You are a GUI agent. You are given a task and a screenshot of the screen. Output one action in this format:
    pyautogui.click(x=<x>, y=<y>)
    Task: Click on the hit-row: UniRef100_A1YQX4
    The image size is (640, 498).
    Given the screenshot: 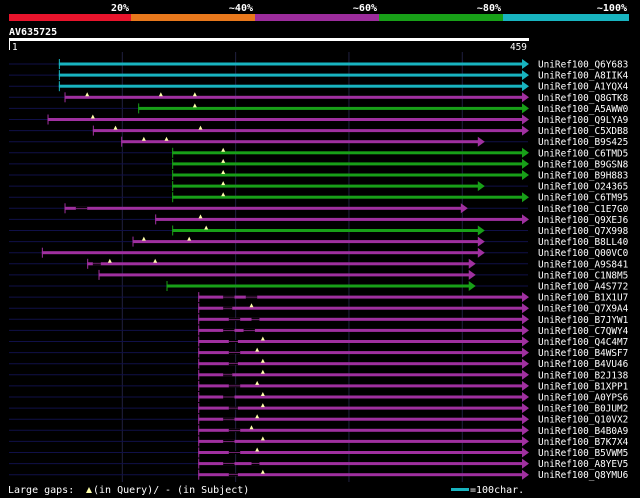 What is the action you would take?
    pyautogui.click(x=319, y=87)
    